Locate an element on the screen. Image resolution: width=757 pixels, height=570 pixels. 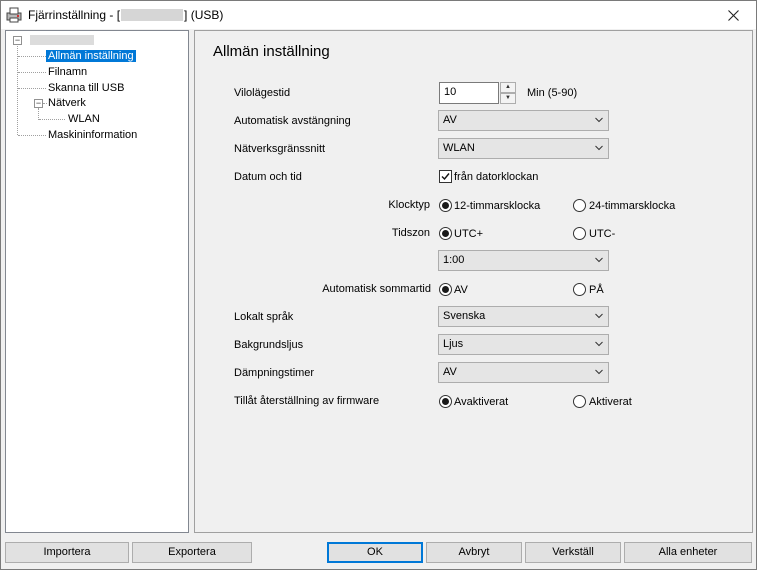
dst-on-label: PÅ is located at coordinates (596, 290).